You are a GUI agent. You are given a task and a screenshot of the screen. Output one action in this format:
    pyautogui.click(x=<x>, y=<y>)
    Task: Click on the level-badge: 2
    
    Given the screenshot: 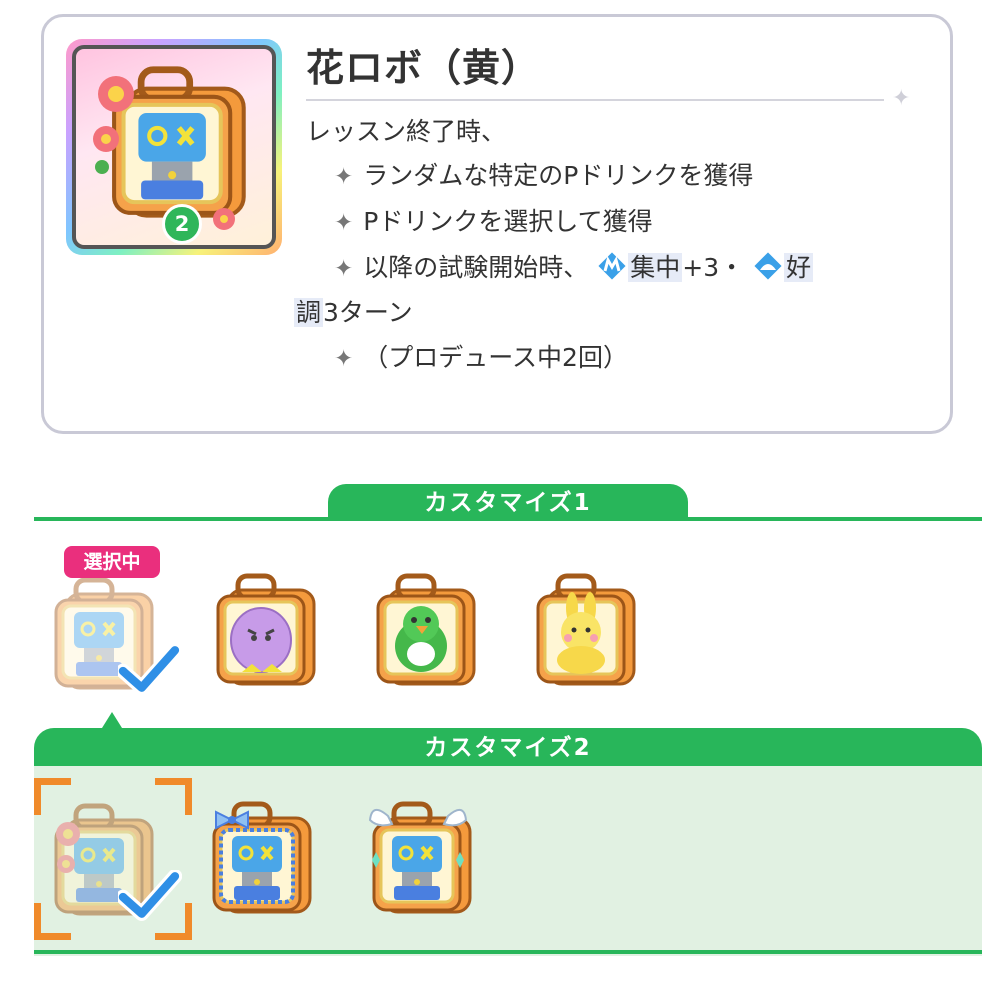 What is the action you would take?
    pyautogui.click(x=182, y=224)
    